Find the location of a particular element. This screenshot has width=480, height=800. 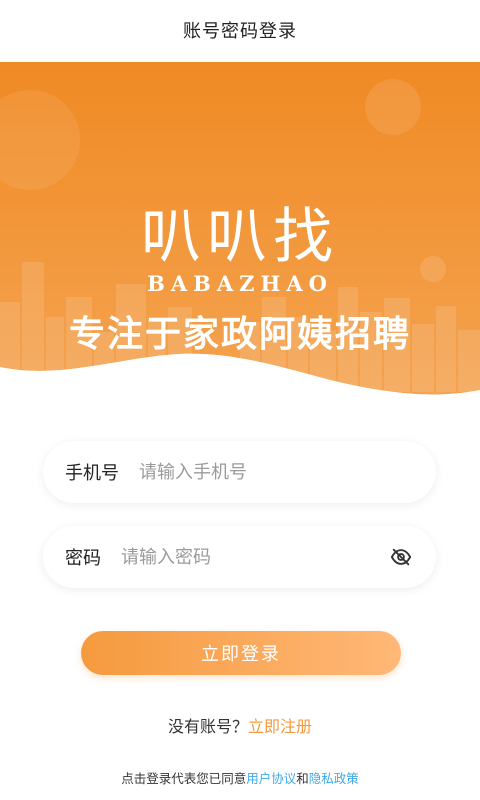

agreement-text: 点击登录代表您已同意用户协议和隐私政策 is located at coordinates (240, 777).